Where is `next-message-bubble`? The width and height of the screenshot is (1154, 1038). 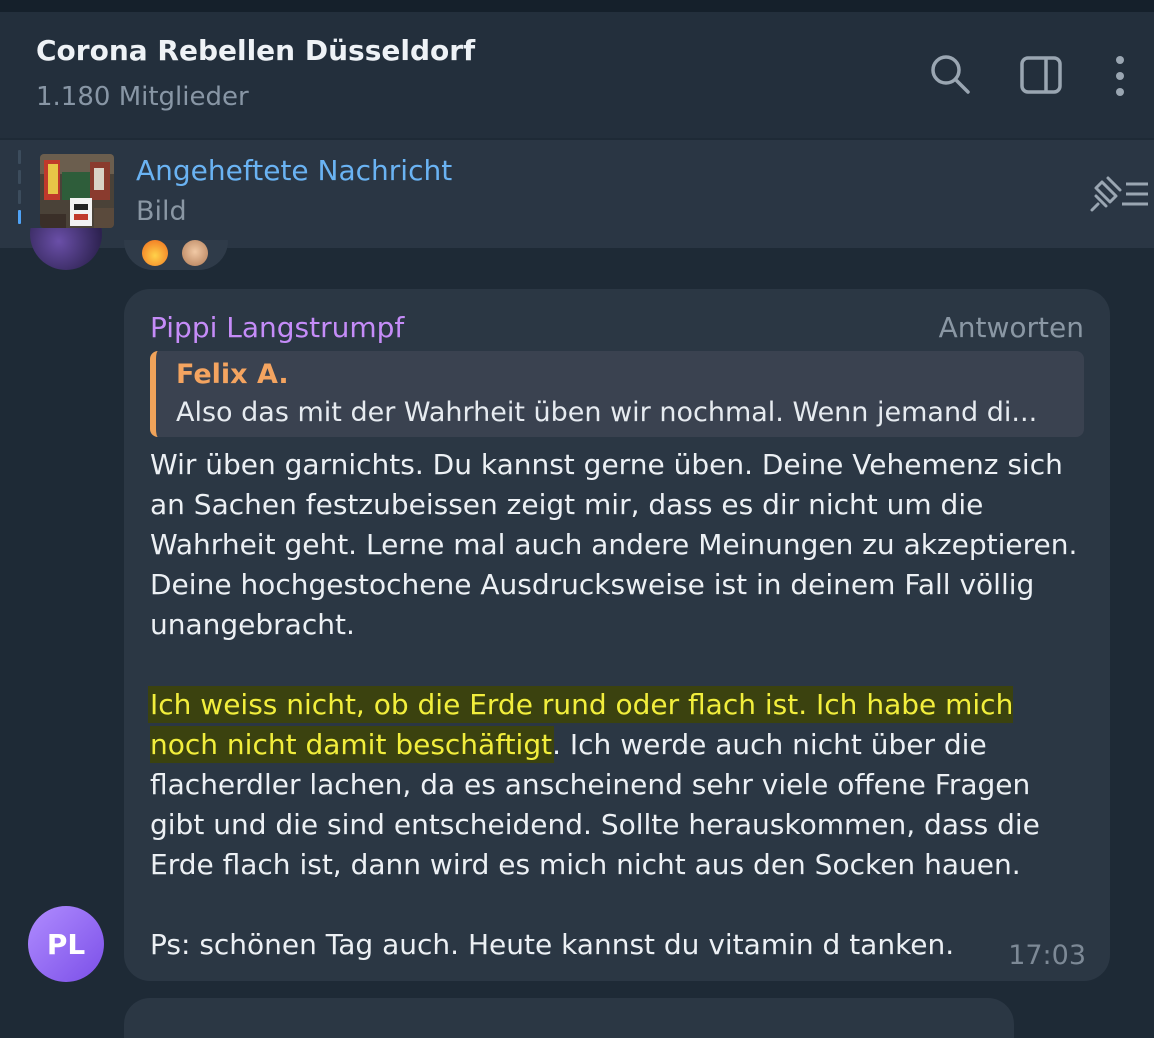
next-message-bubble is located at coordinates (569, 1018).